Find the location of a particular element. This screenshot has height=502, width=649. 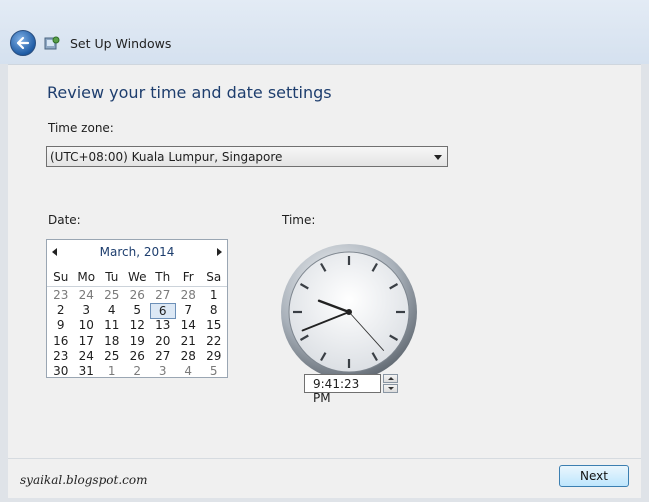

time-zone-dropdown: (UTC+08:00) Kuala Lumpur, Singapore is located at coordinates (247, 156).